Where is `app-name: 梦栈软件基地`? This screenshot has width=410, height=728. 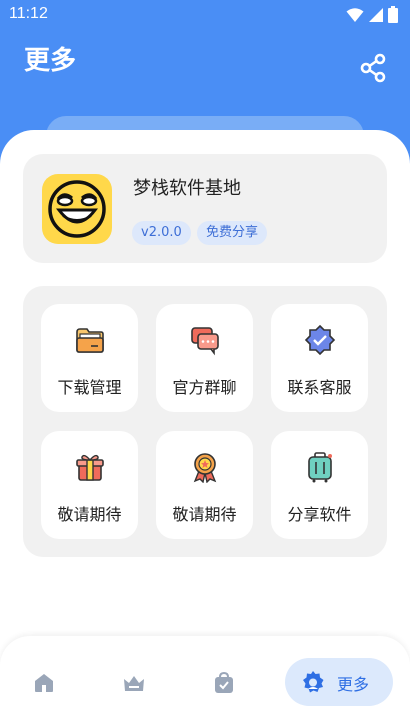
app-name: 梦栈软件基地 is located at coordinates (187, 188).